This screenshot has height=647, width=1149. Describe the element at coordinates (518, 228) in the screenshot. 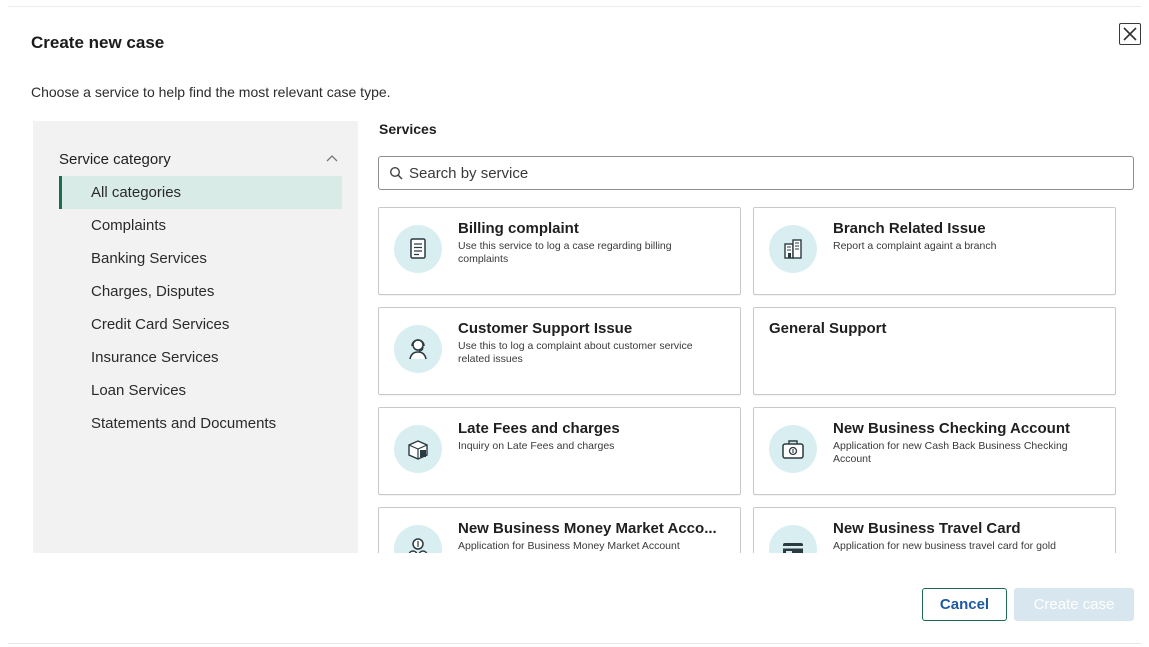

I see `card-title: Billing complaint` at that location.